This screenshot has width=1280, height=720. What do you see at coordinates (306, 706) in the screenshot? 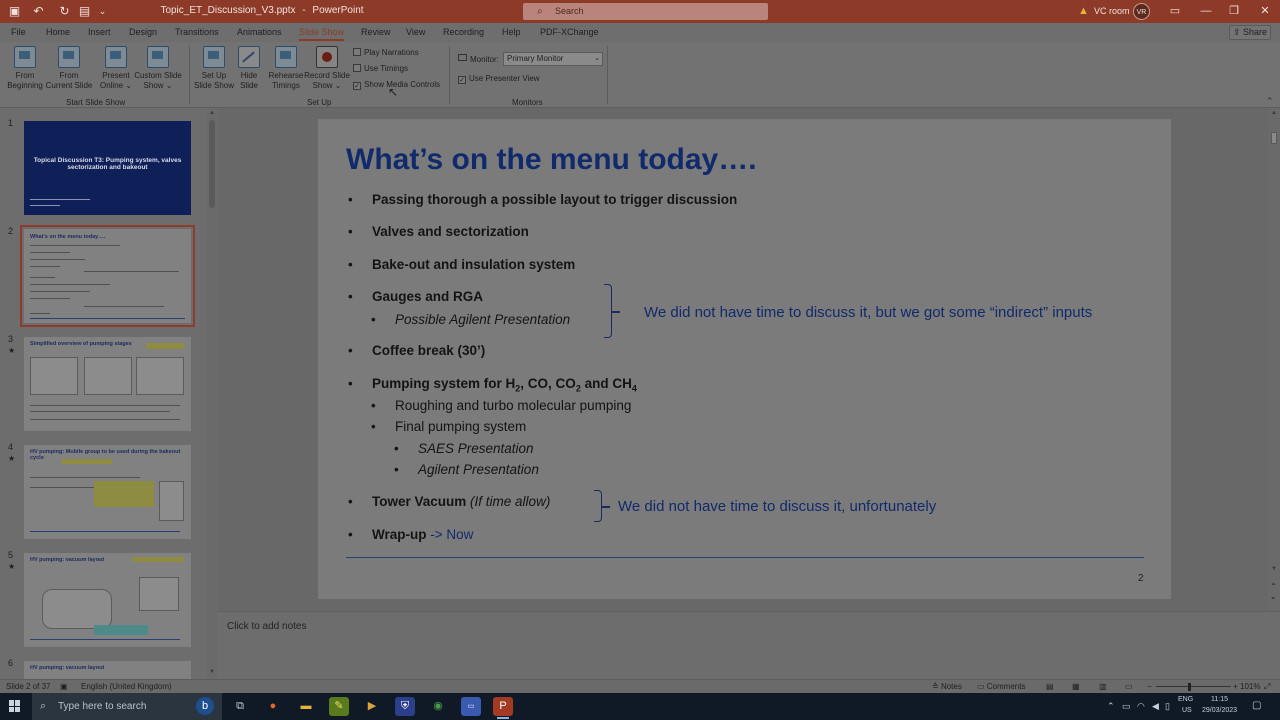
I see `file-explorer-icon: ▬` at bounding box center [306, 706].